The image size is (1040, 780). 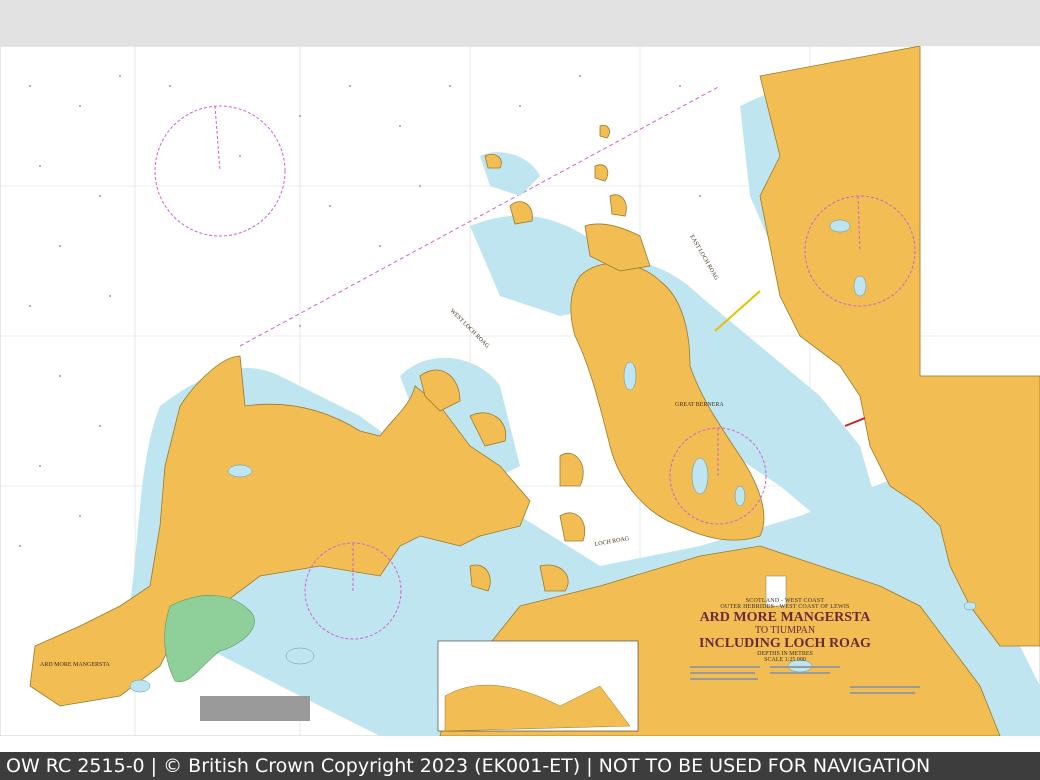 I want to click on chart-title-line1: ARD MORE MANGERSTA, so click(x=785, y=617).